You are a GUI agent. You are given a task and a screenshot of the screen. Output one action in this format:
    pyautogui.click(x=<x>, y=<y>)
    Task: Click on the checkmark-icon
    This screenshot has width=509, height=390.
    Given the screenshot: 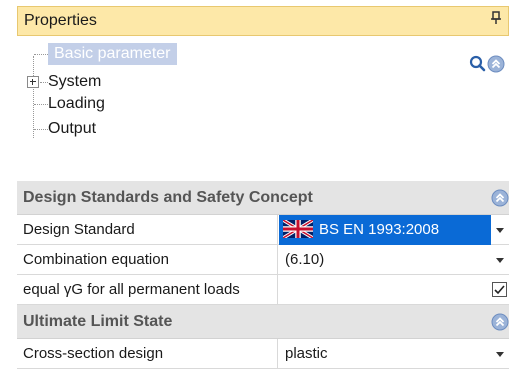 What is the action you would take?
    pyautogui.click(x=499, y=290)
    